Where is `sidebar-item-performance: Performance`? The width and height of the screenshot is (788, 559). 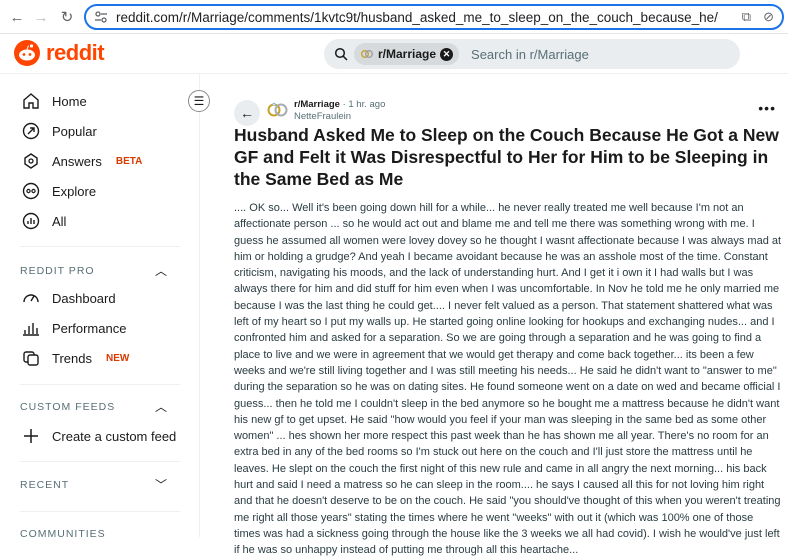
sidebar-item-performance: Performance is located at coordinates (74, 328).